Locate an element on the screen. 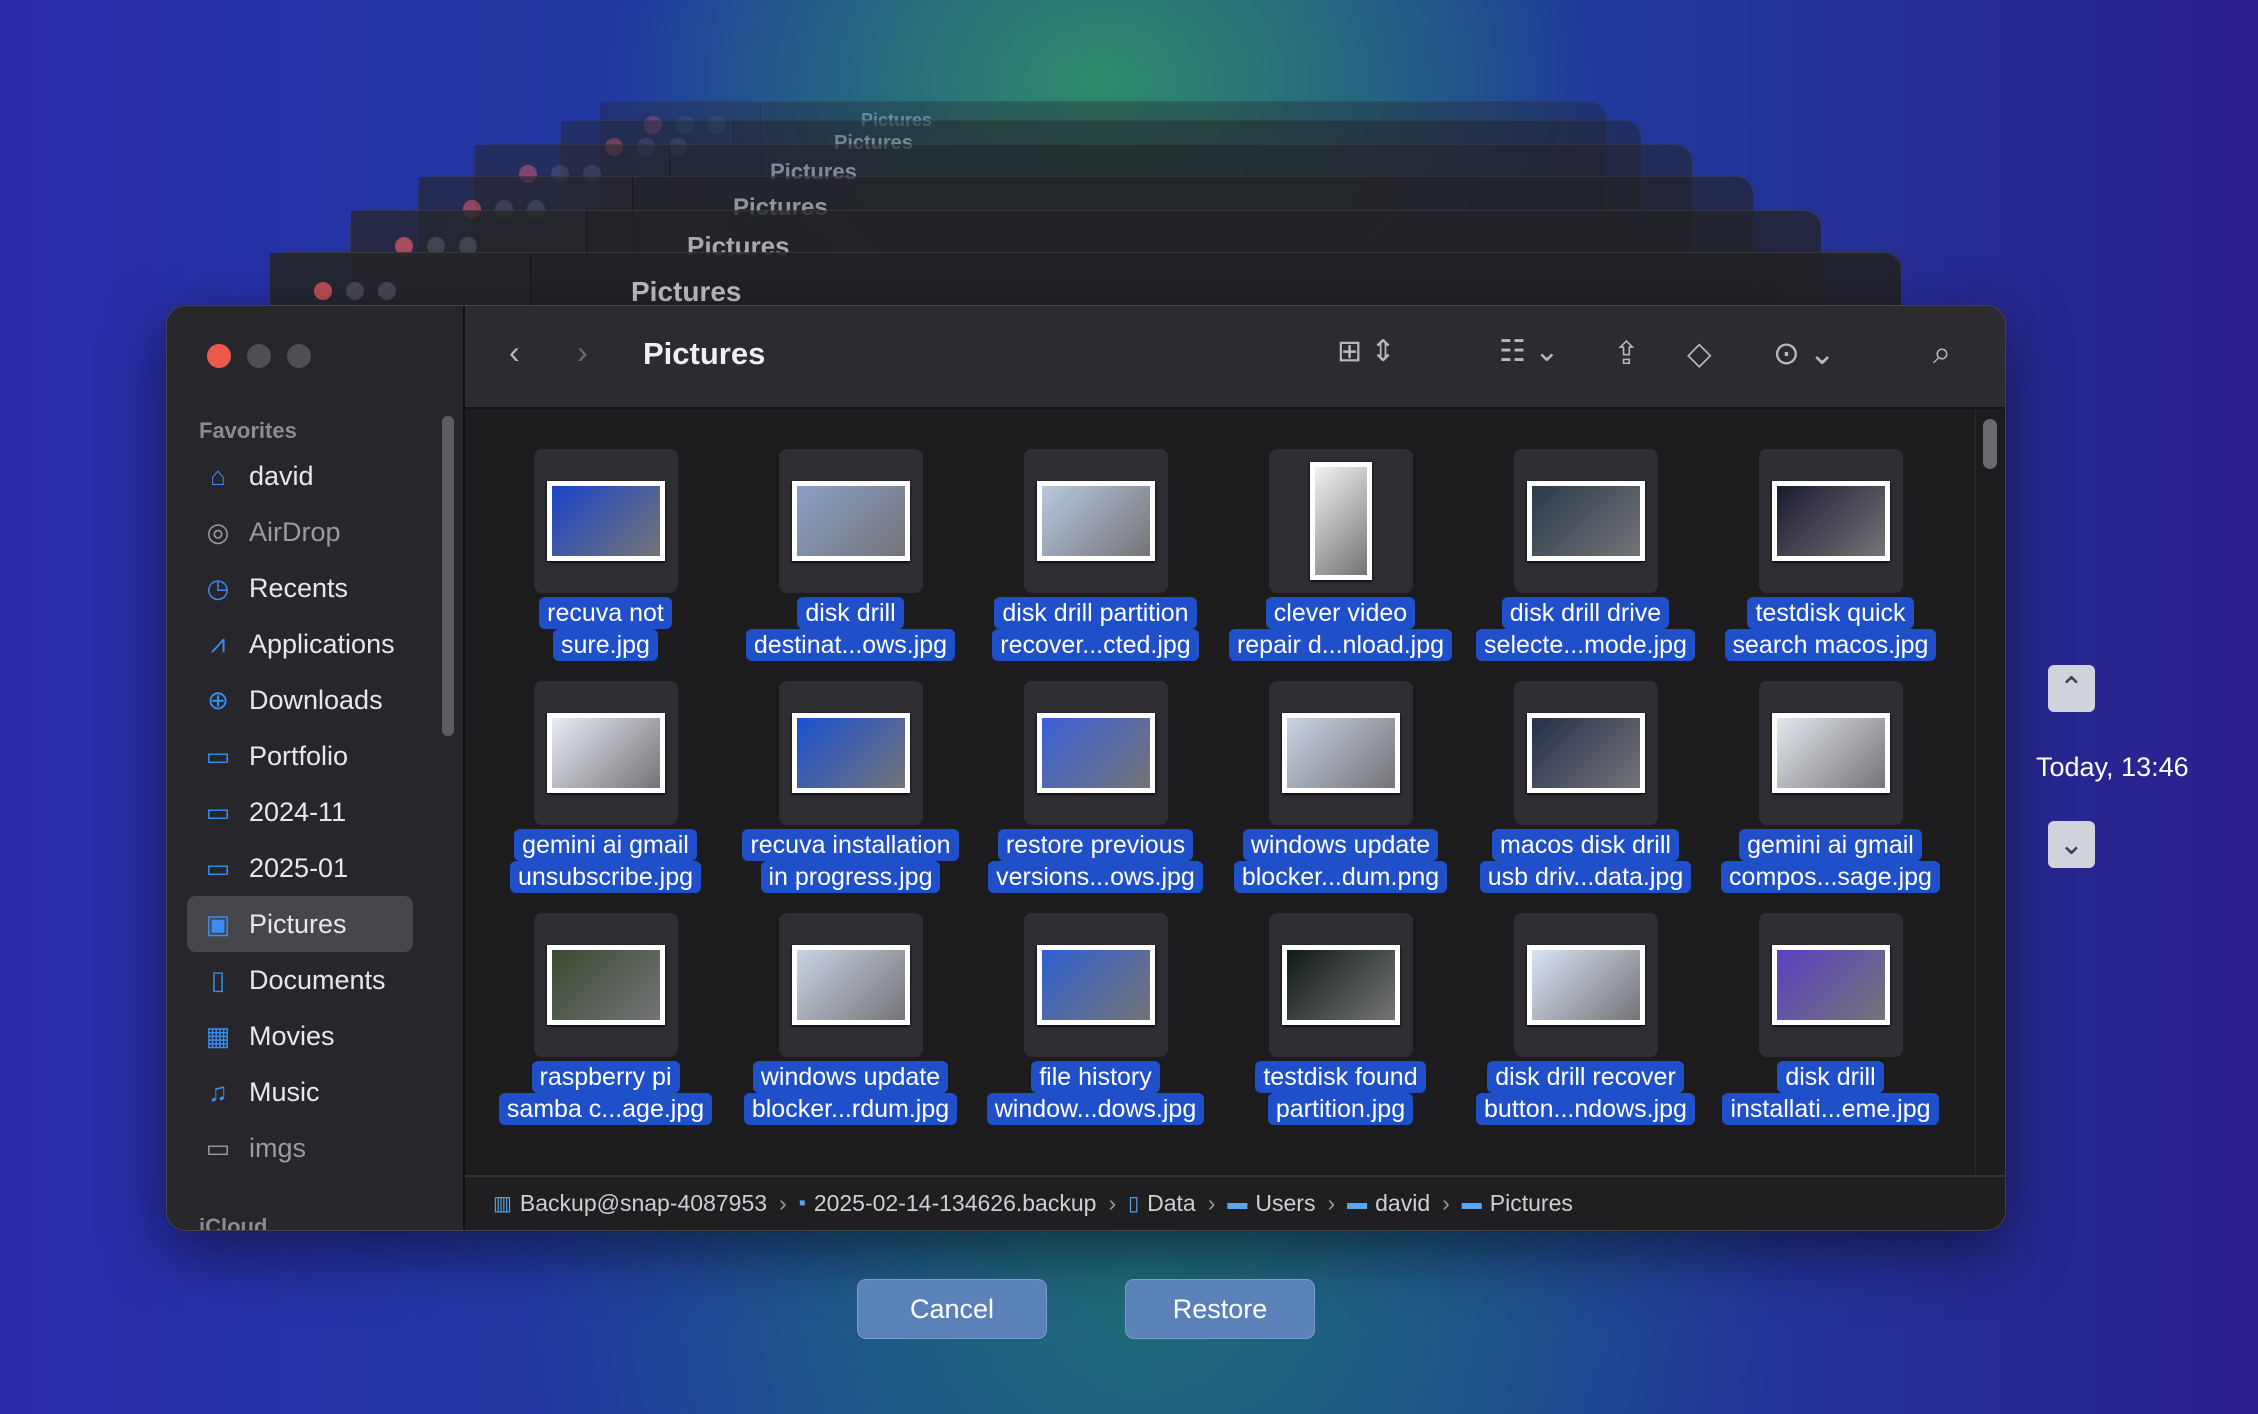 This screenshot has height=1414, width=2258. scrollbar-thumb is located at coordinates (1990, 444).